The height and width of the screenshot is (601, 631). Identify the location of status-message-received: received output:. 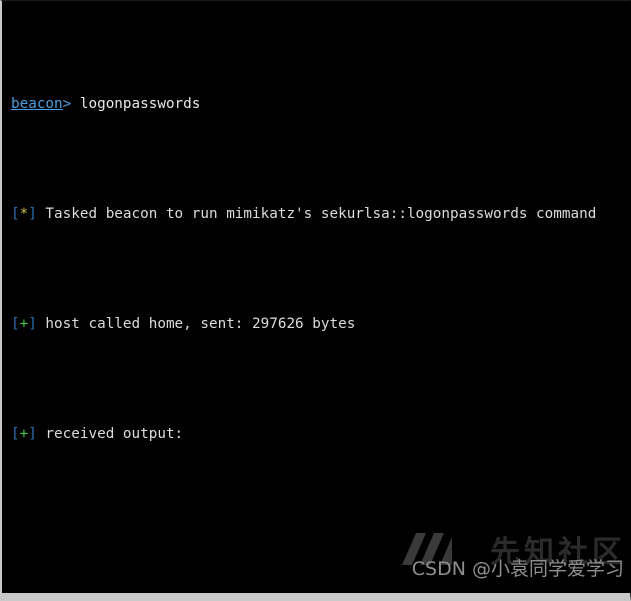
(110, 434).